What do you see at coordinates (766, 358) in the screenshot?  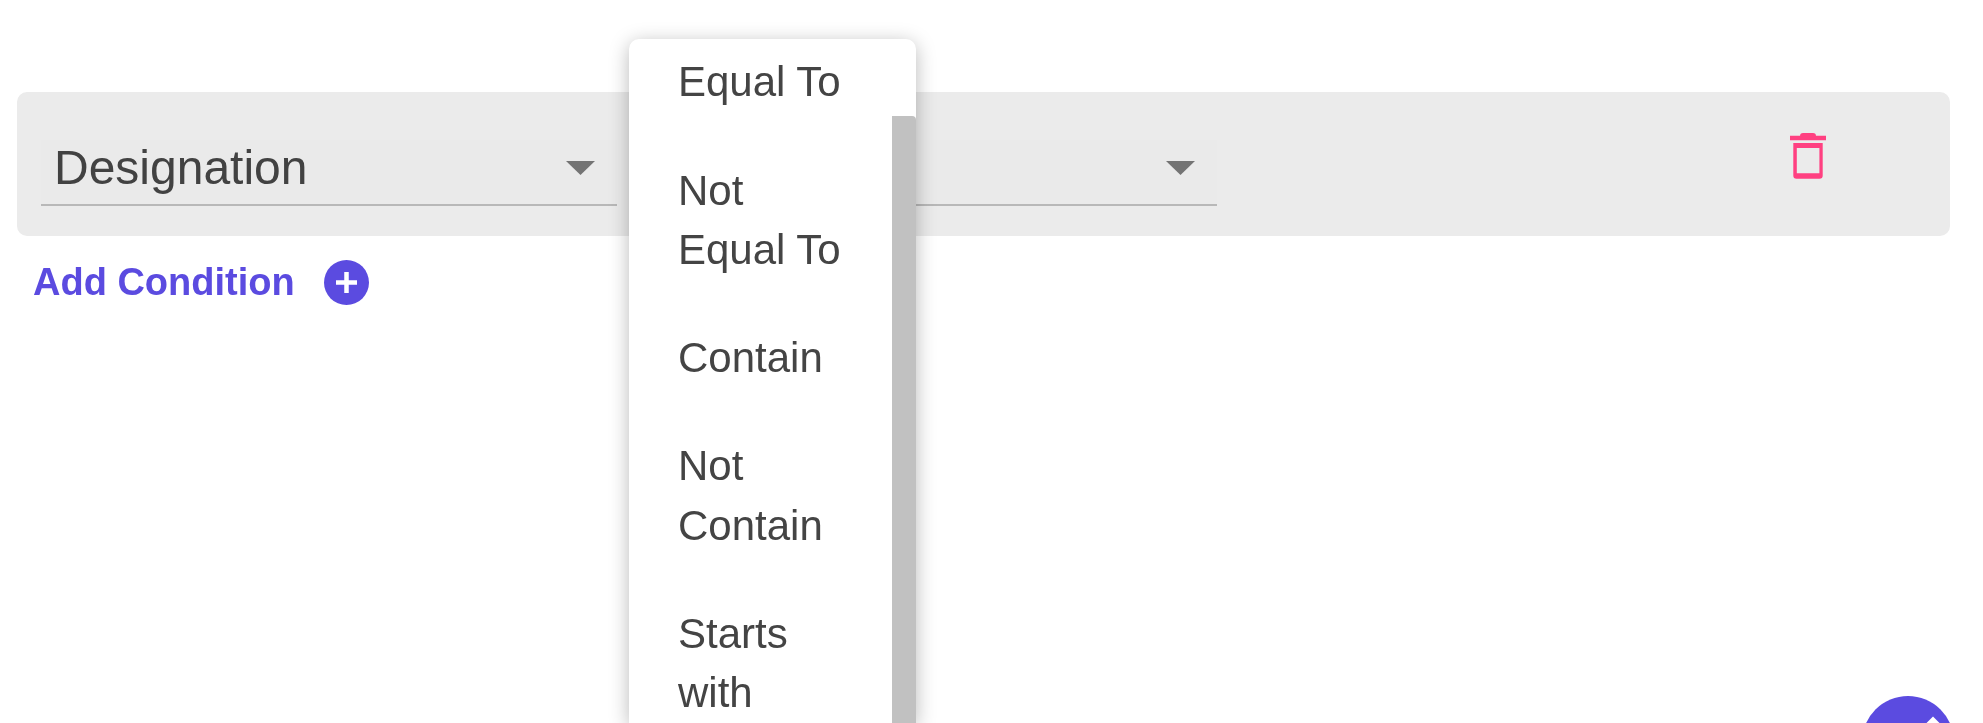 I see `menu-option: Contain` at bounding box center [766, 358].